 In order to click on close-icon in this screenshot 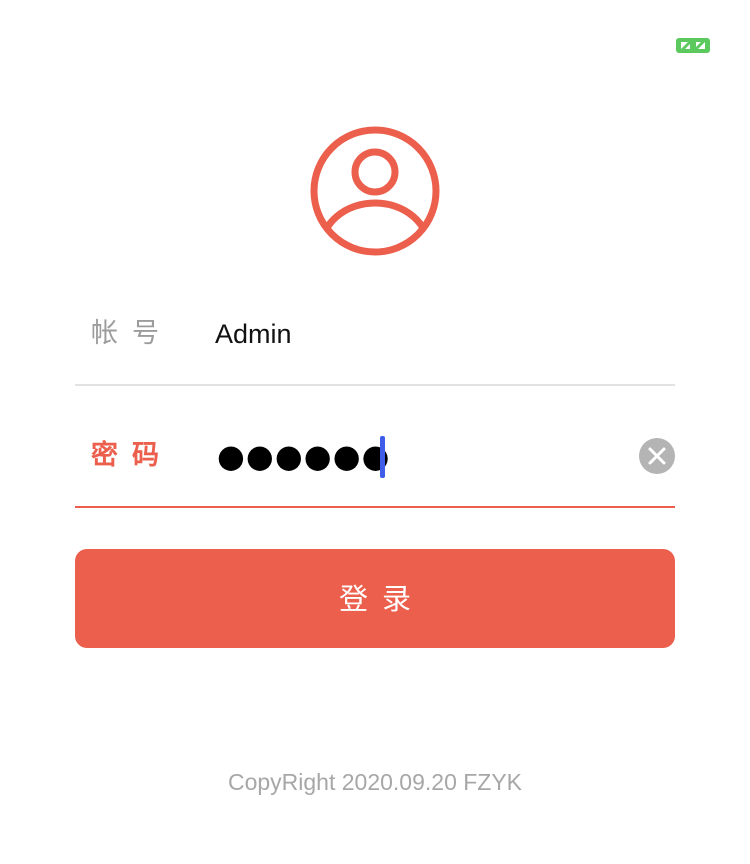, I will do `click(657, 456)`.